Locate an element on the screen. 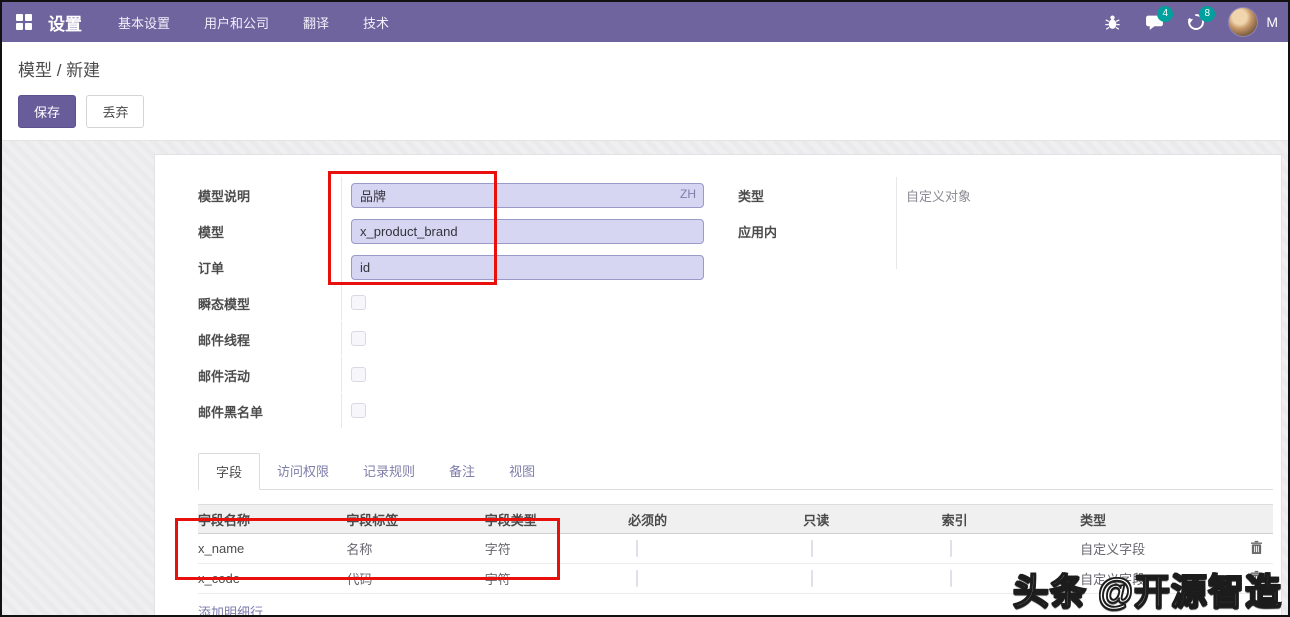 The width and height of the screenshot is (1290, 617). menu-item-translations: 翻译 is located at coordinates (316, 22).